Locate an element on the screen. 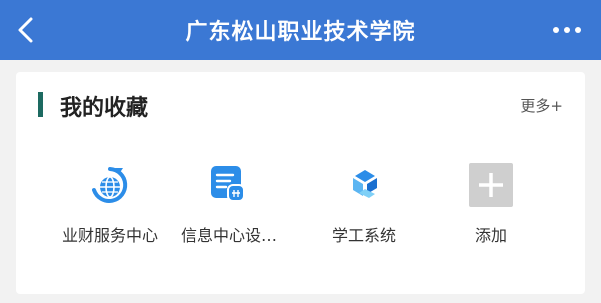 Image resolution: width=601 pixels, height=303 pixels. add-plus-icon is located at coordinates (491, 185).